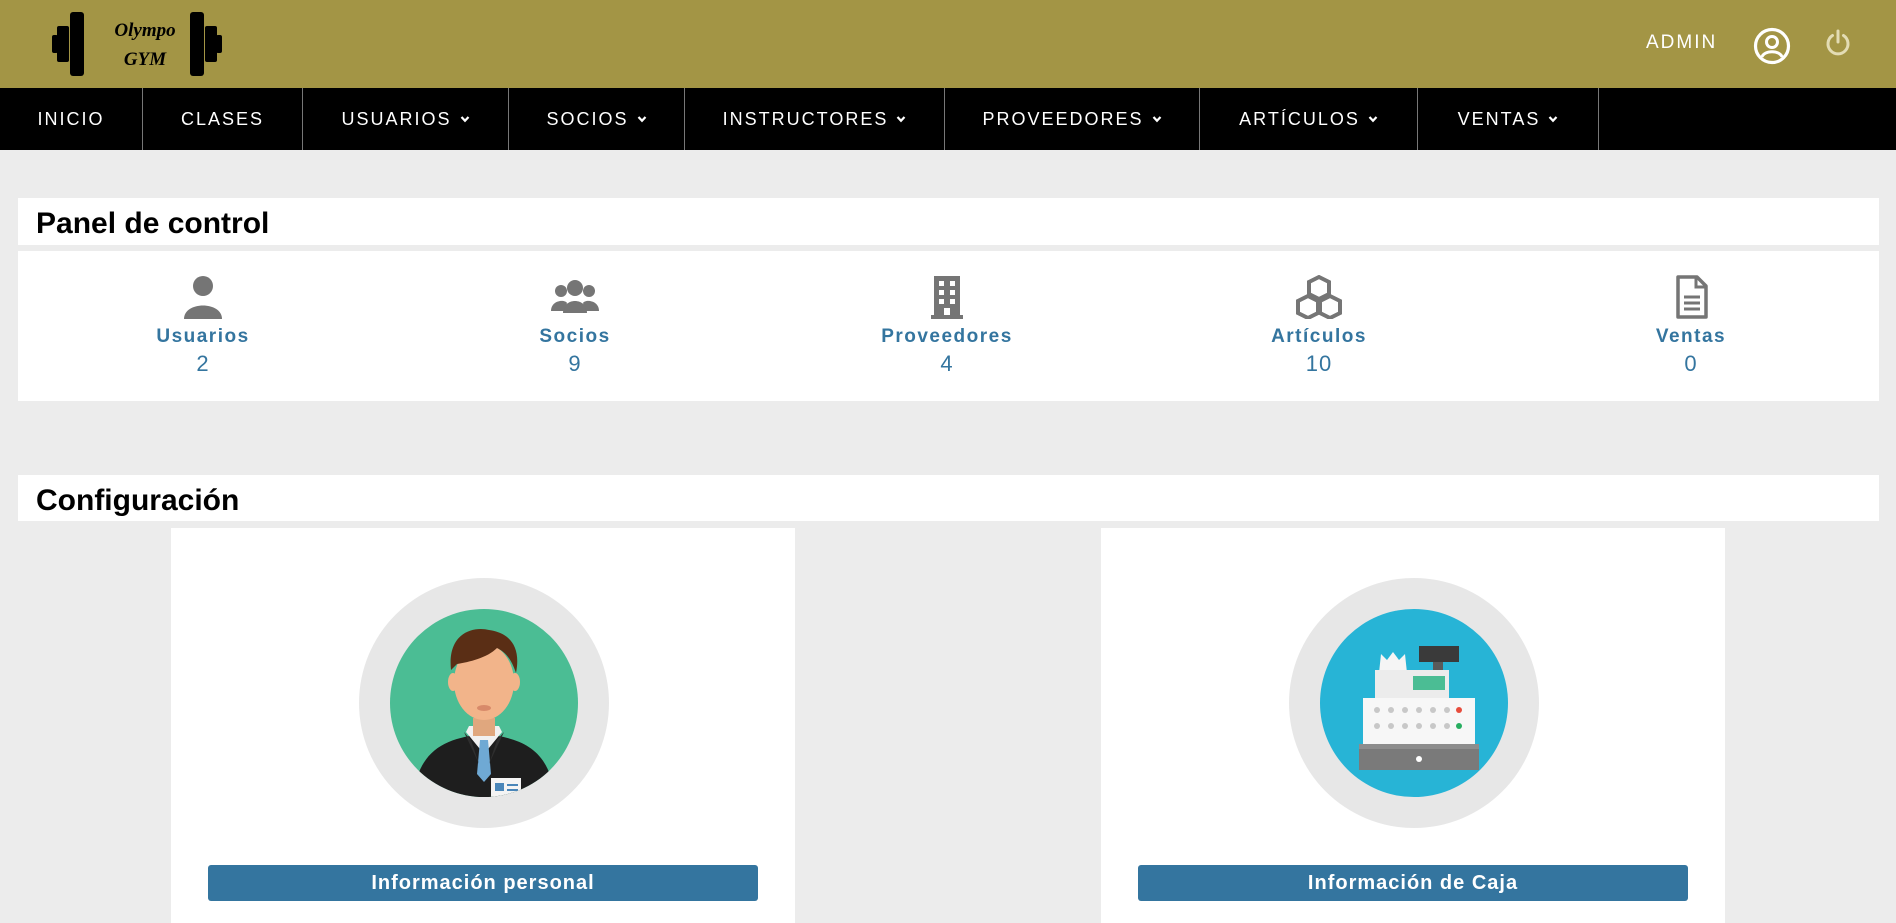 Image resolution: width=1896 pixels, height=923 pixels. Describe the element at coordinates (1838, 43) in the screenshot. I see `power-icon` at that location.